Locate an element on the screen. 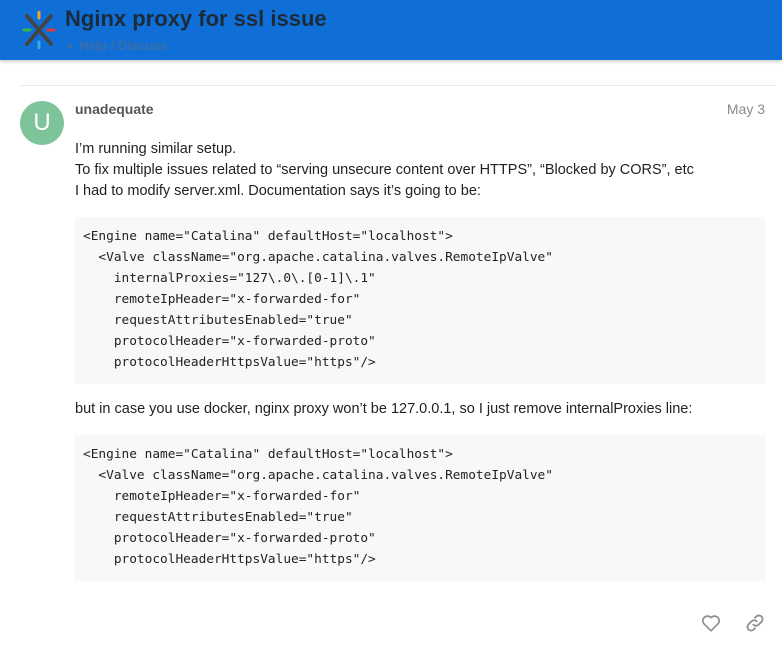  heart-icon is located at coordinates (711, 623).